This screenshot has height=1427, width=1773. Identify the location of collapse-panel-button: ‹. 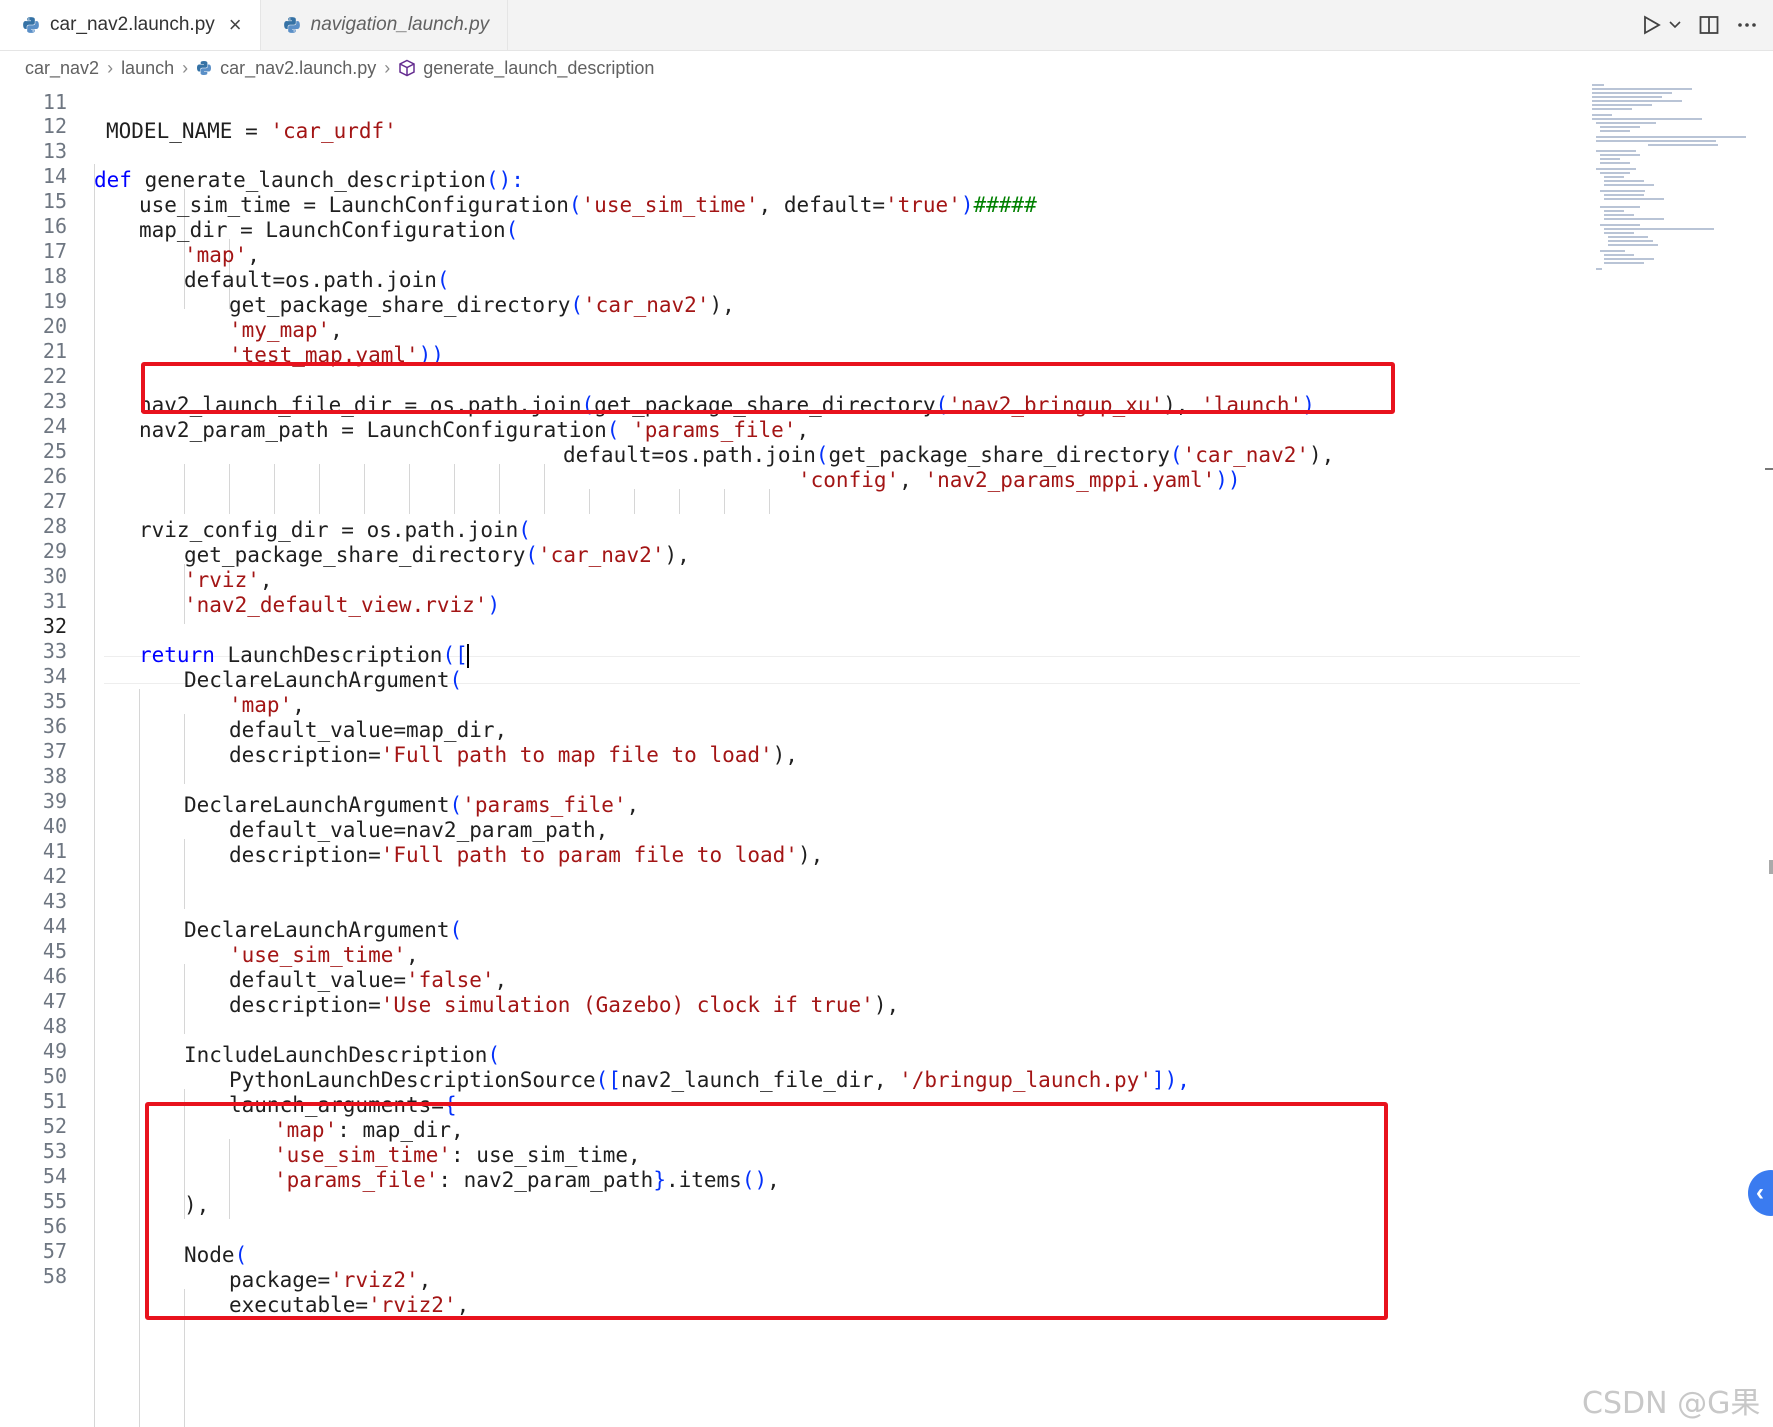
(1760, 1193).